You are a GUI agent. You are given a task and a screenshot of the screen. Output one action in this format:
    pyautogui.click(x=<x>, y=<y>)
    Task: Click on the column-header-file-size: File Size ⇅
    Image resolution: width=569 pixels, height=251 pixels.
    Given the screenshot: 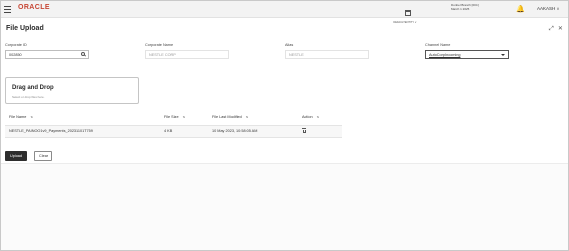 What is the action you would take?
    pyautogui.click(x=174, y=117)
    